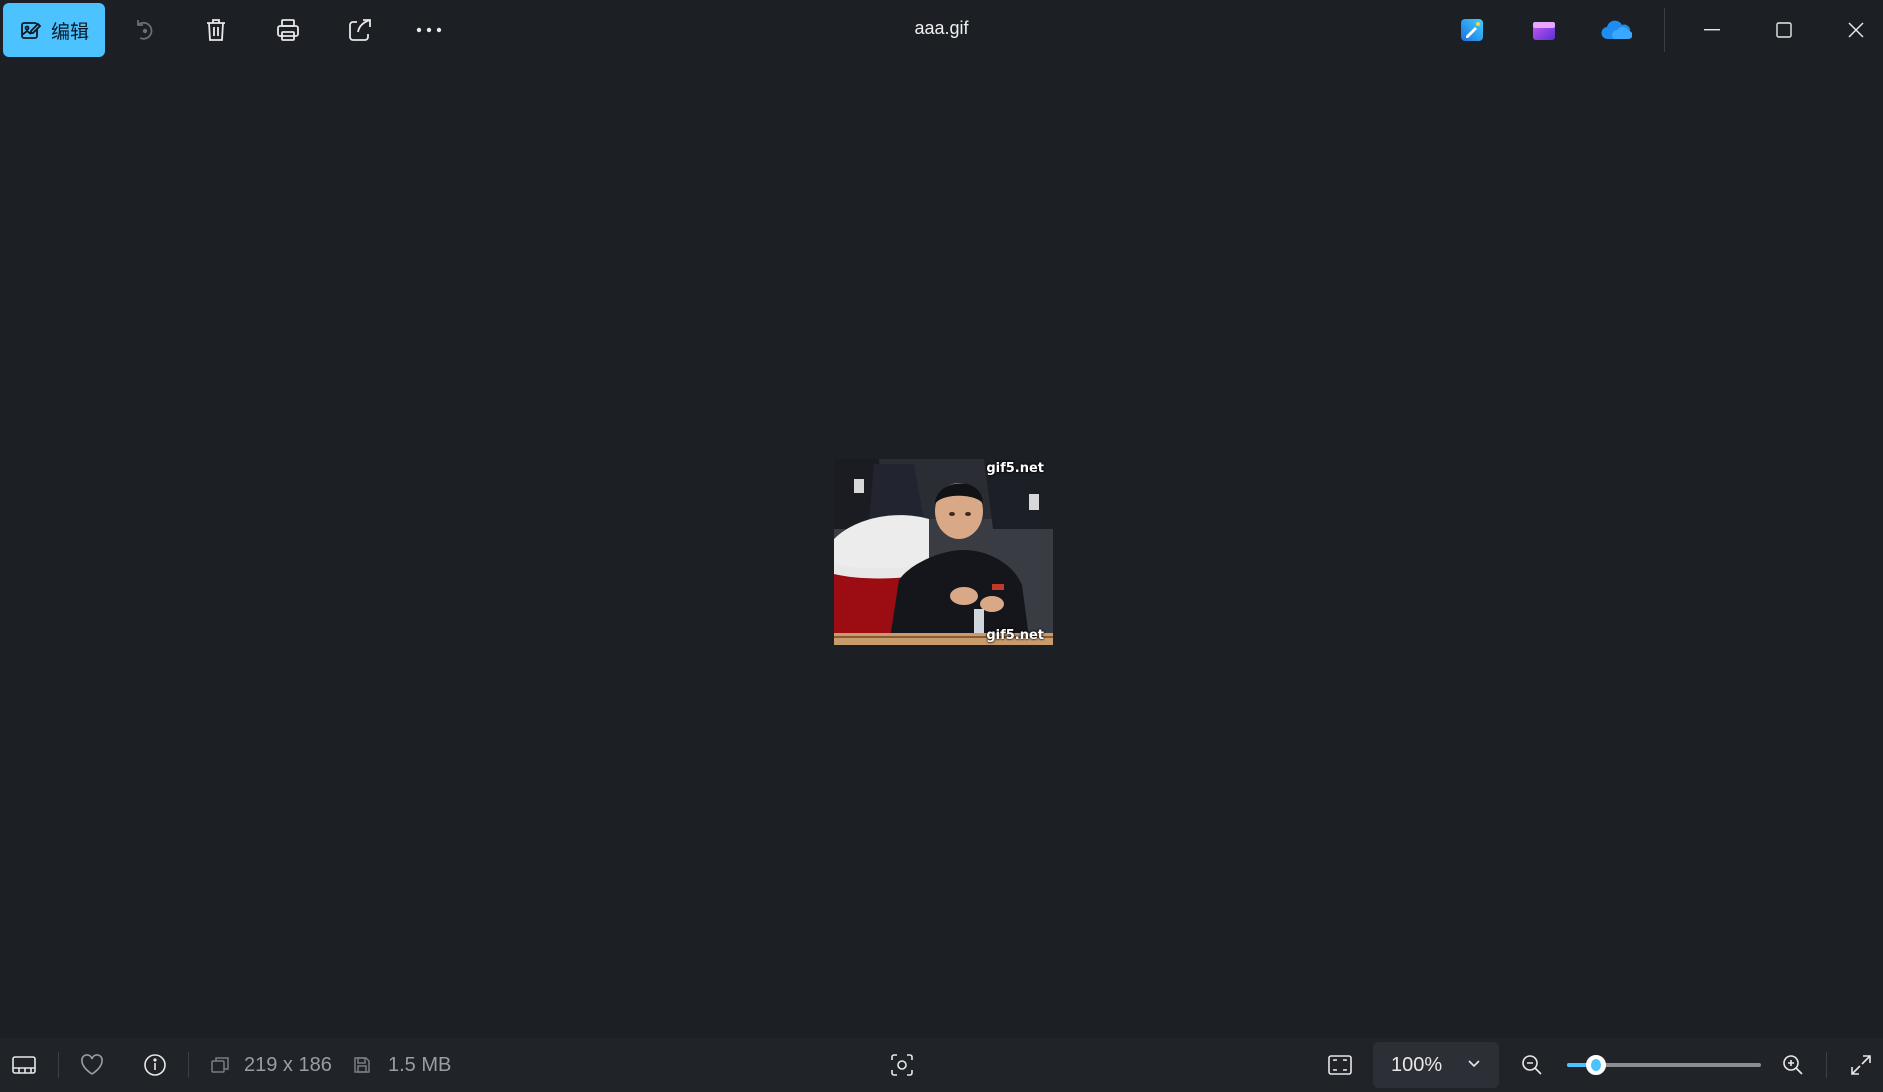  What do you see at coordinates (155, 1065) in the screenshot?
I see `info-icon` at bounding box center [155, 1065].